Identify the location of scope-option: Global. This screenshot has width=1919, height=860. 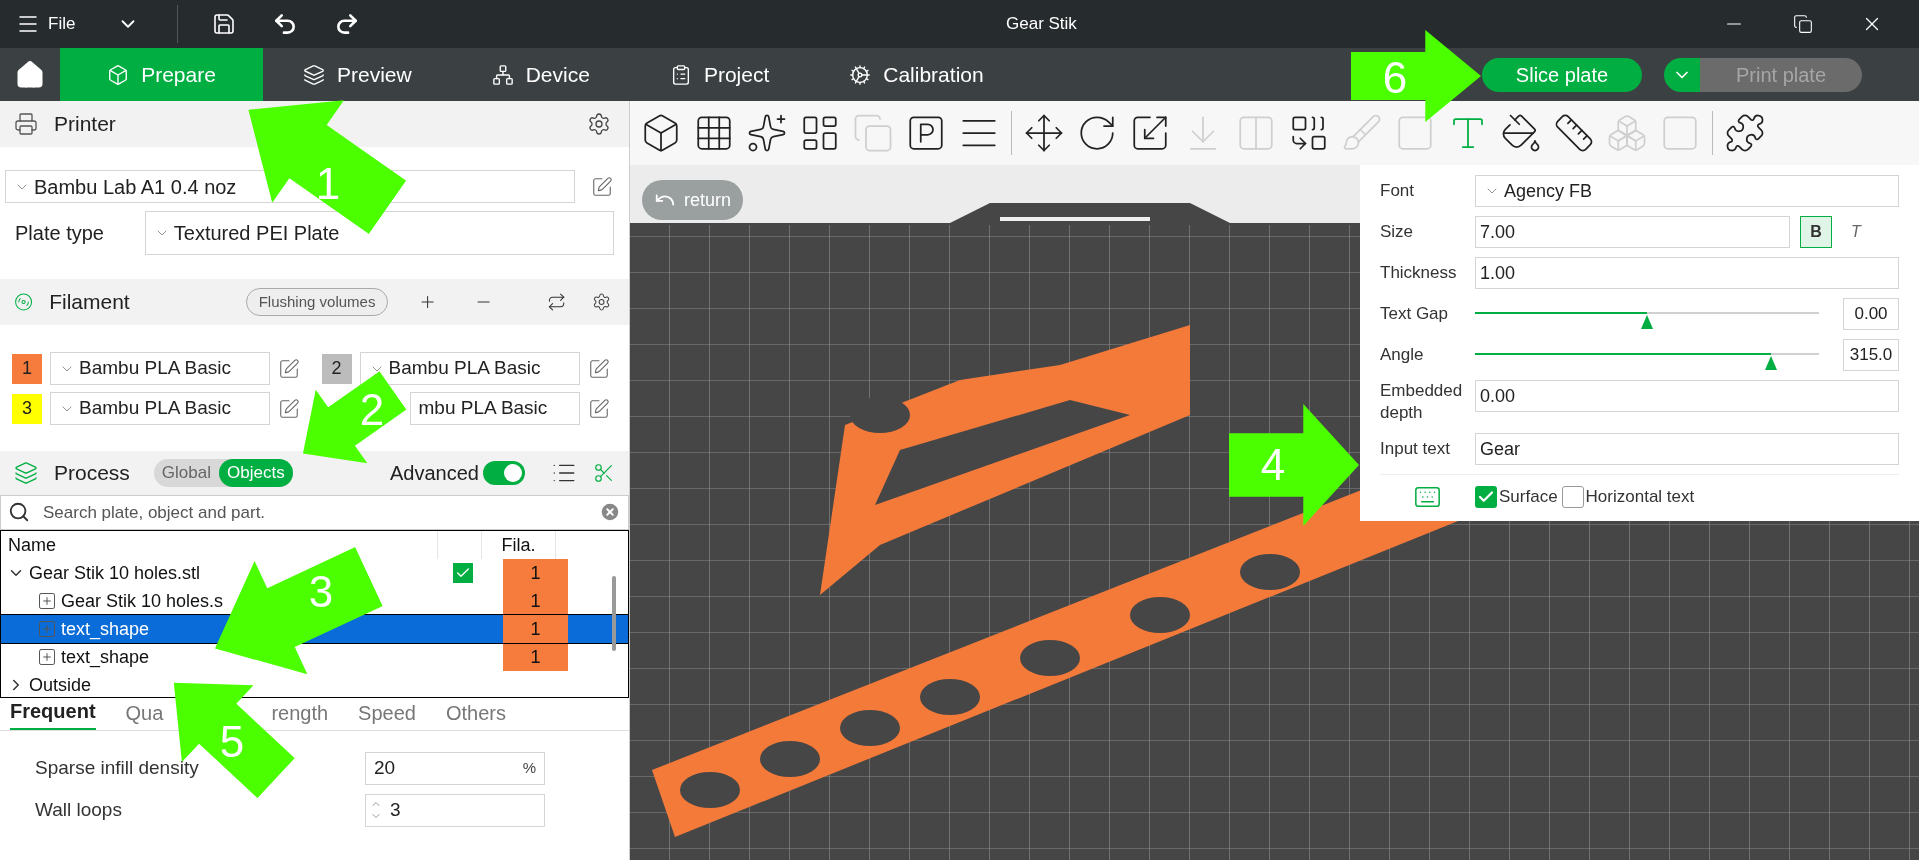
(186, 473).